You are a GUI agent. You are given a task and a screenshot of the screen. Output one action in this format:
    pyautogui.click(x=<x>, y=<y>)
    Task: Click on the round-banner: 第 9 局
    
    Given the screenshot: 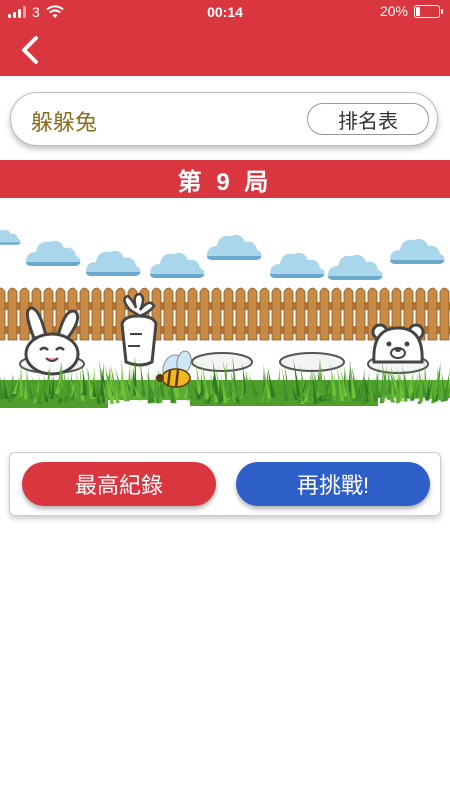 What is the action you would take?
    pyautogui.click(x=225, y=179)
    